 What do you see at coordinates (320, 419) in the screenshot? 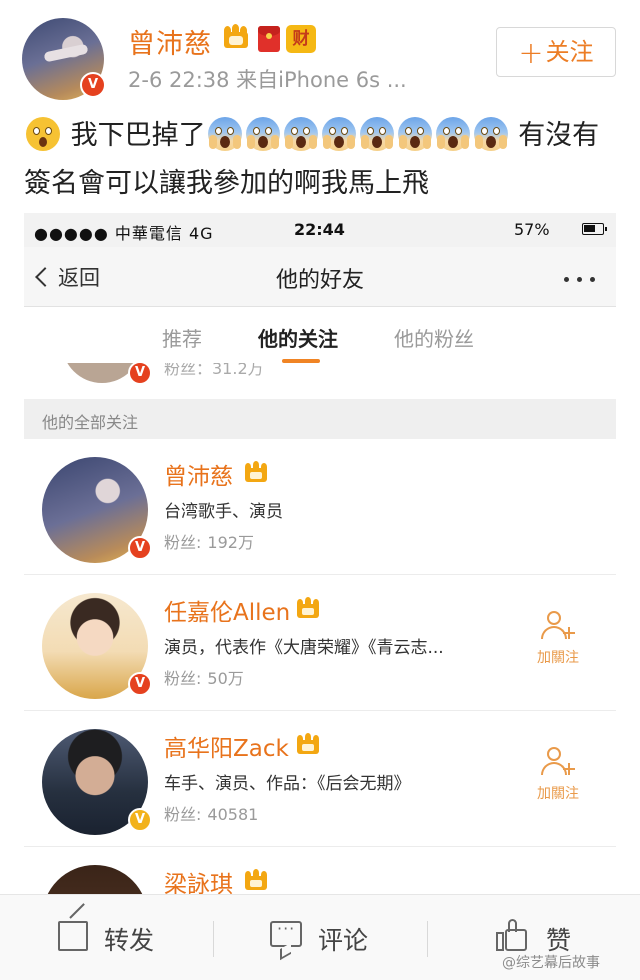
I see `section-label: 他的全部关注` at bounding box center [320, 419].